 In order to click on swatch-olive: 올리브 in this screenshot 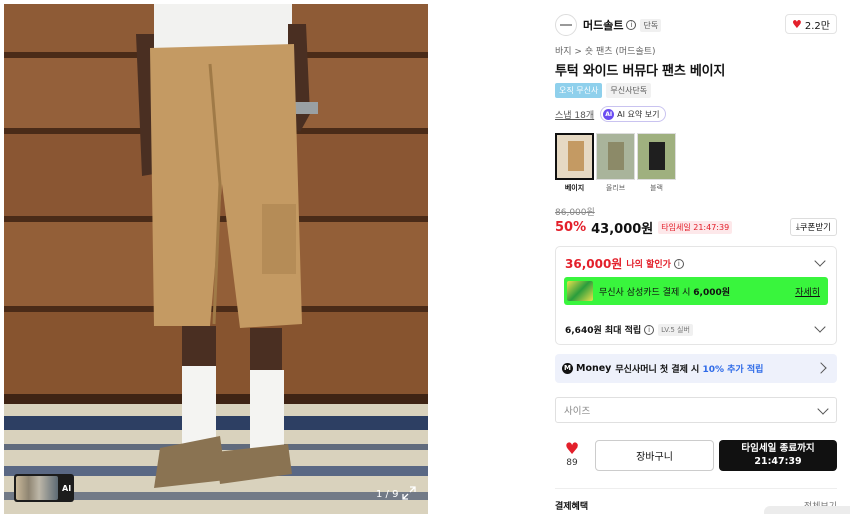, I will do `click(615, 163)`.